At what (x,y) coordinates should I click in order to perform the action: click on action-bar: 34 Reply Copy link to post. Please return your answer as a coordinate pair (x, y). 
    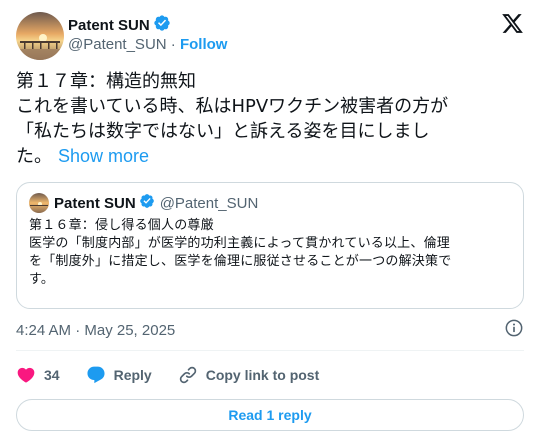
    Looking at the image, I should click on (270, 375).